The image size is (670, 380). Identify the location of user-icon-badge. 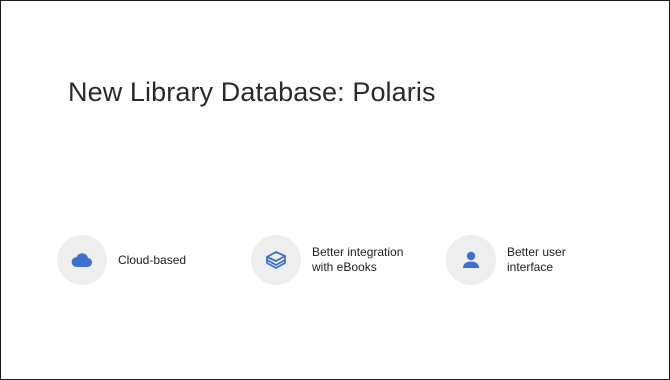
(471, 260).